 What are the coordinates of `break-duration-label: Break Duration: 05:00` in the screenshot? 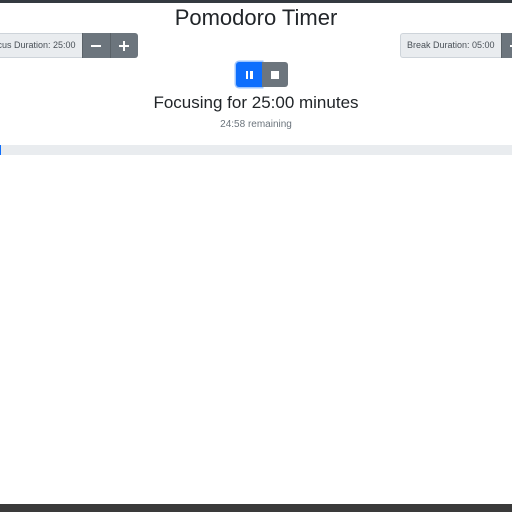 It's located at (450, 45).